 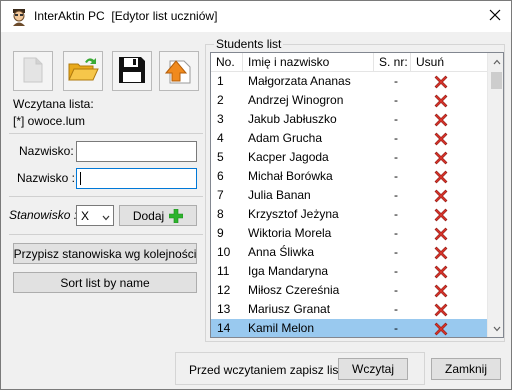 I want to click on row-number: 8, so click(x=220, y=214).